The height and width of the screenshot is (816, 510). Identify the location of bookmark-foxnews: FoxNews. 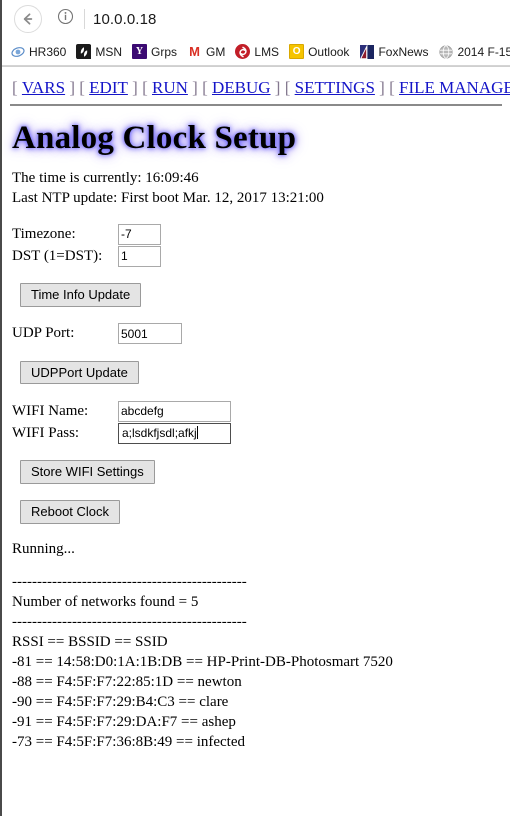
(393, 51).